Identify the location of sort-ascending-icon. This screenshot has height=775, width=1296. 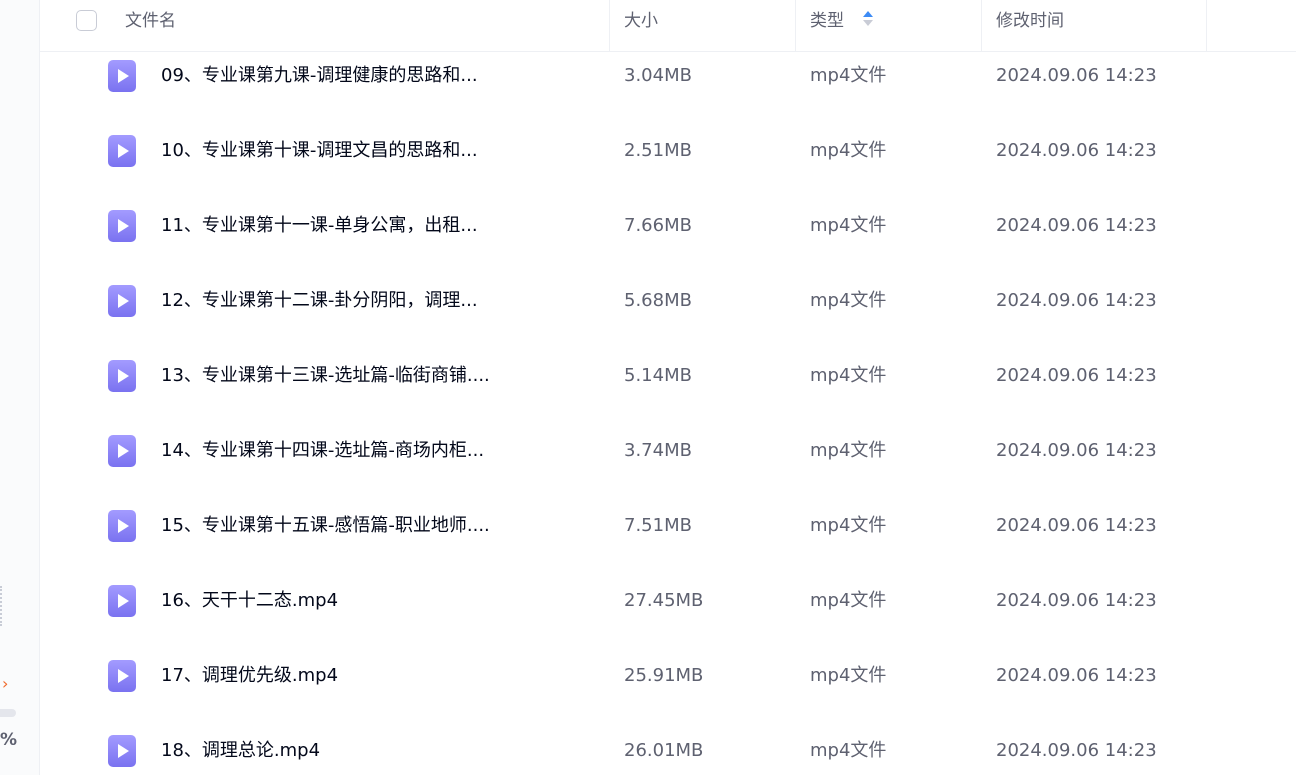
(868, 19).